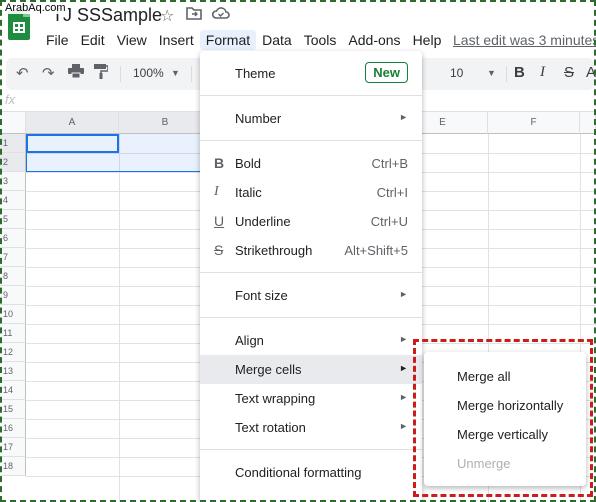 The height and width of the screenshot is (502, 596). I want to click on font-size-select: 10, so click(456, 73).